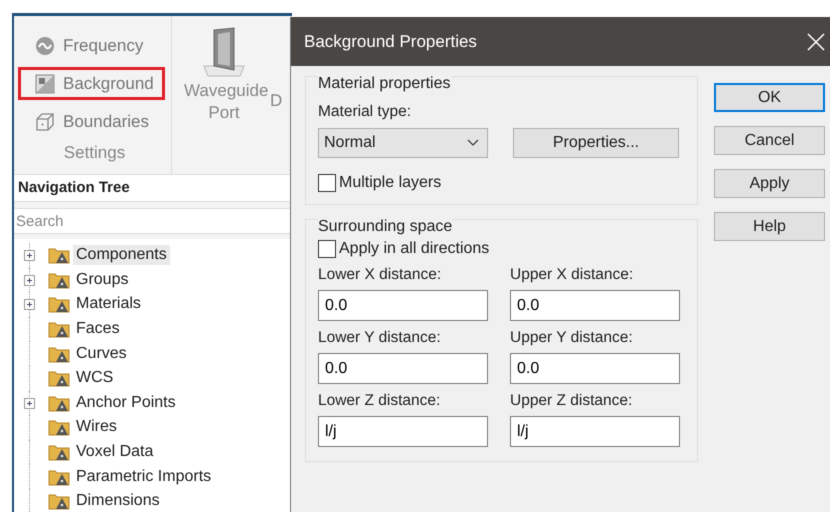 Image resolution: width=830 pixels, height=512 pixels. What do you see at coordinates (572, 275) in the screenshot?
I see `field-label: Upper X distance:` at bounding box center [572, 275].